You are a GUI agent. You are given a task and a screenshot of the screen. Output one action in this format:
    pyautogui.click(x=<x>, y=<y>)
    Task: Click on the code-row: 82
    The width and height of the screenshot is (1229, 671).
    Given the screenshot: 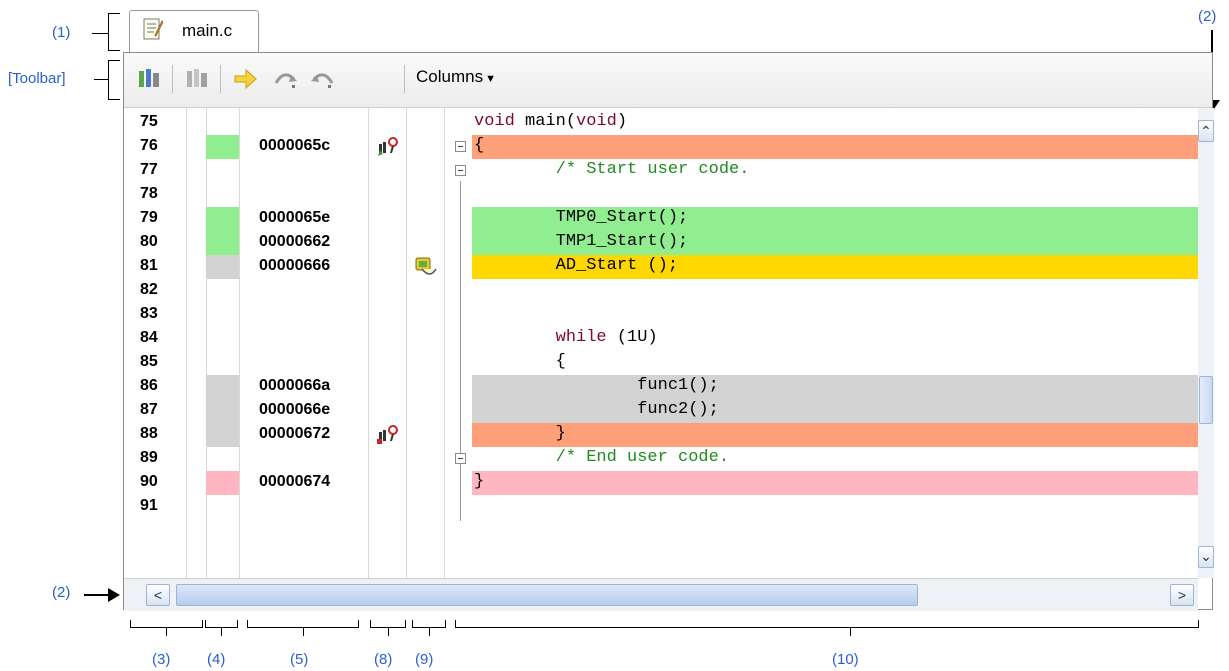 What is the action you would take?
    pyautogui.click(x=661, y=291)
    